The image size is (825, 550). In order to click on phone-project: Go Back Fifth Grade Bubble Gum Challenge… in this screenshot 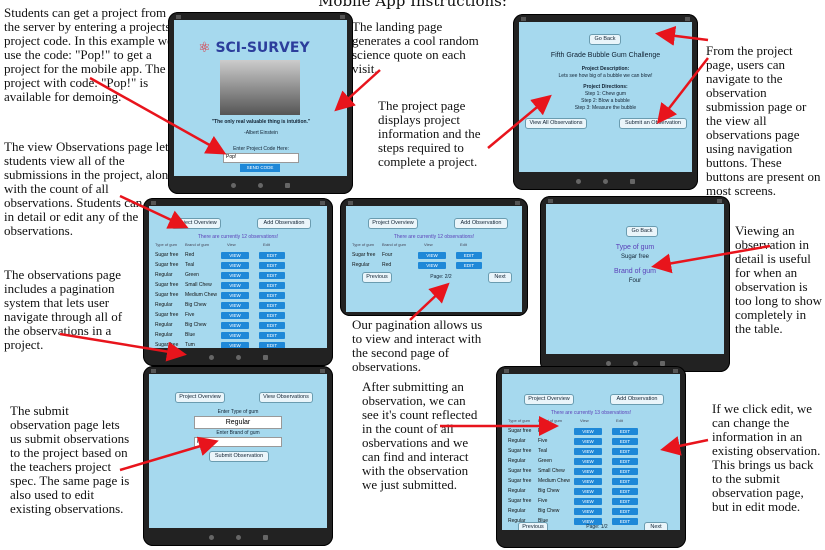, I will do `click(605, 102)`.